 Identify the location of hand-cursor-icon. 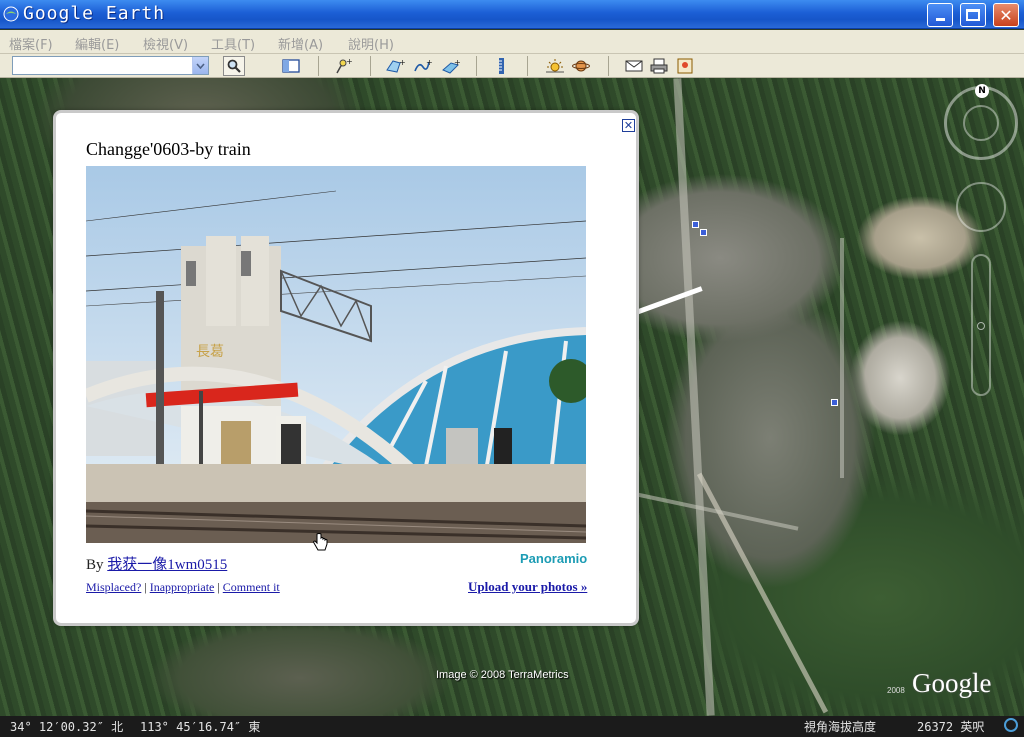
(320, 542).